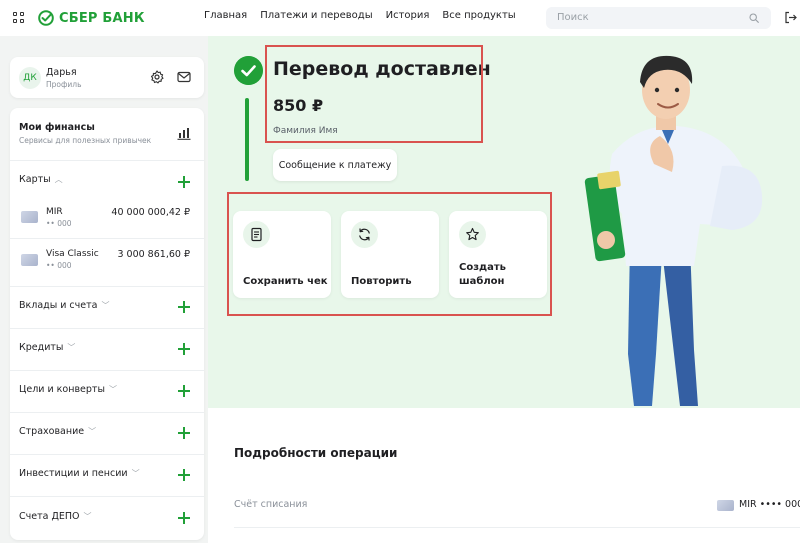 The height and width of the screenshot is (543, 800). Describe the element at coordinates (52, 431) in the screenshot. I see `section-insurance-label: Страхование` at that location.